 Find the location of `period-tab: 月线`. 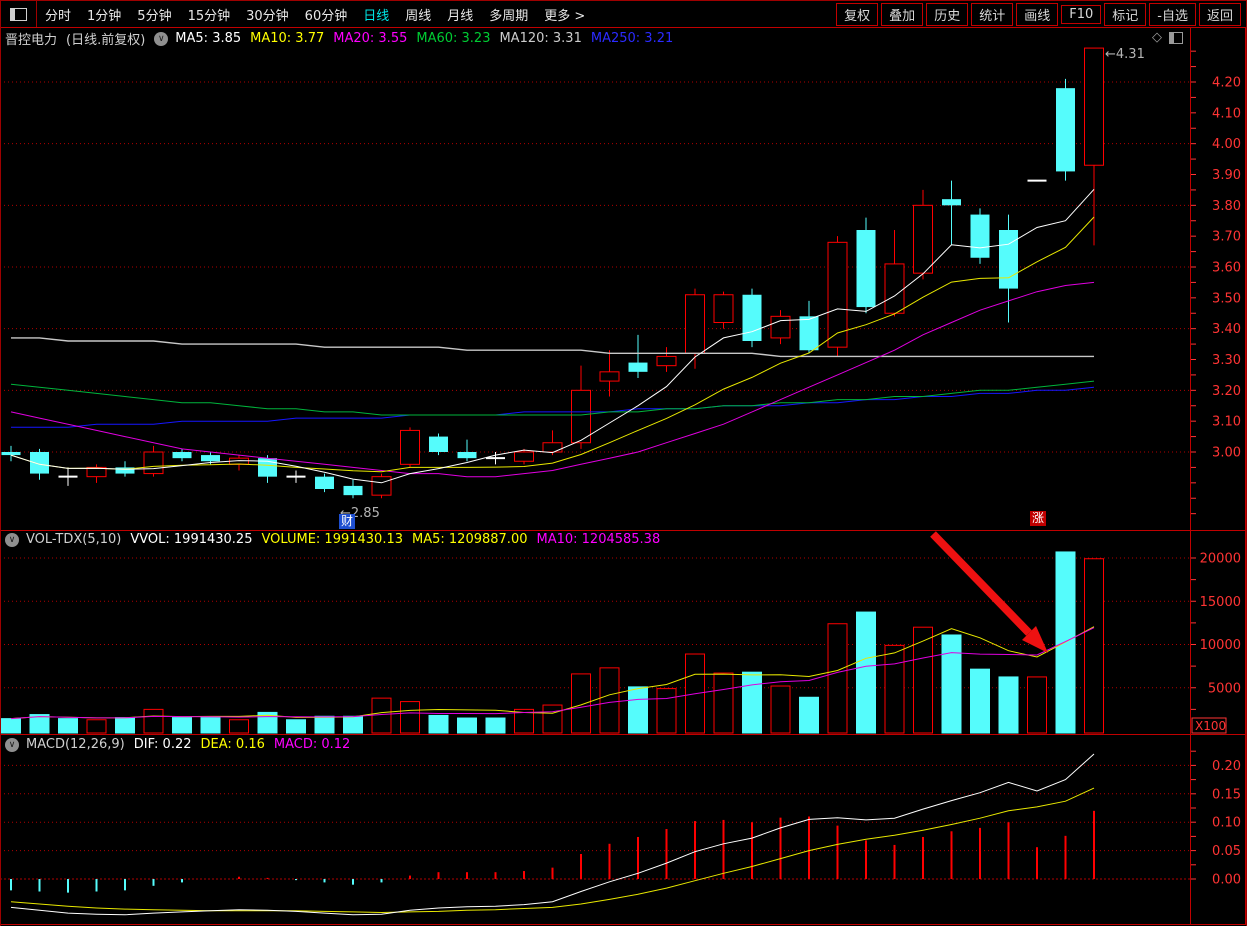

period-tab: 月线 is located at coordinates (460, 14).